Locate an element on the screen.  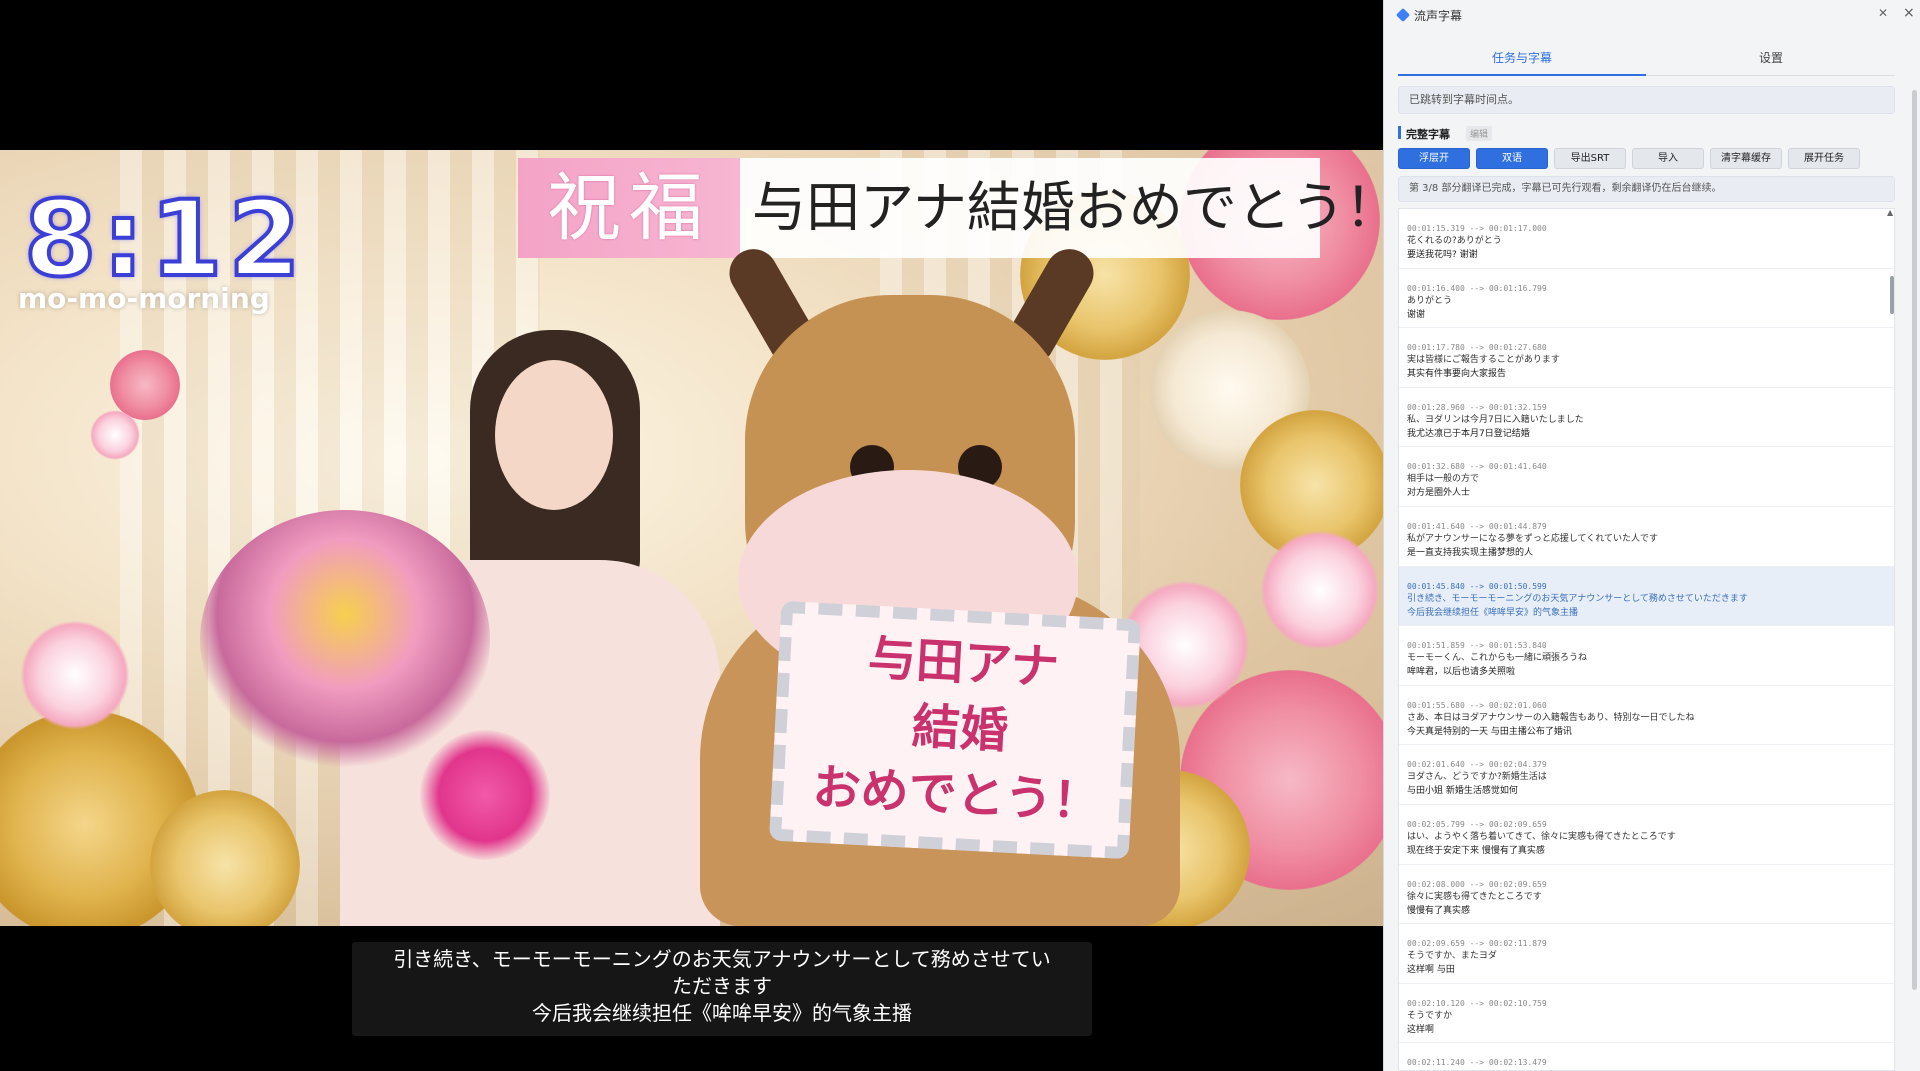
entry-text-ja: 徐々に実感も得てきたところです is located at coordinates (1474, 896).